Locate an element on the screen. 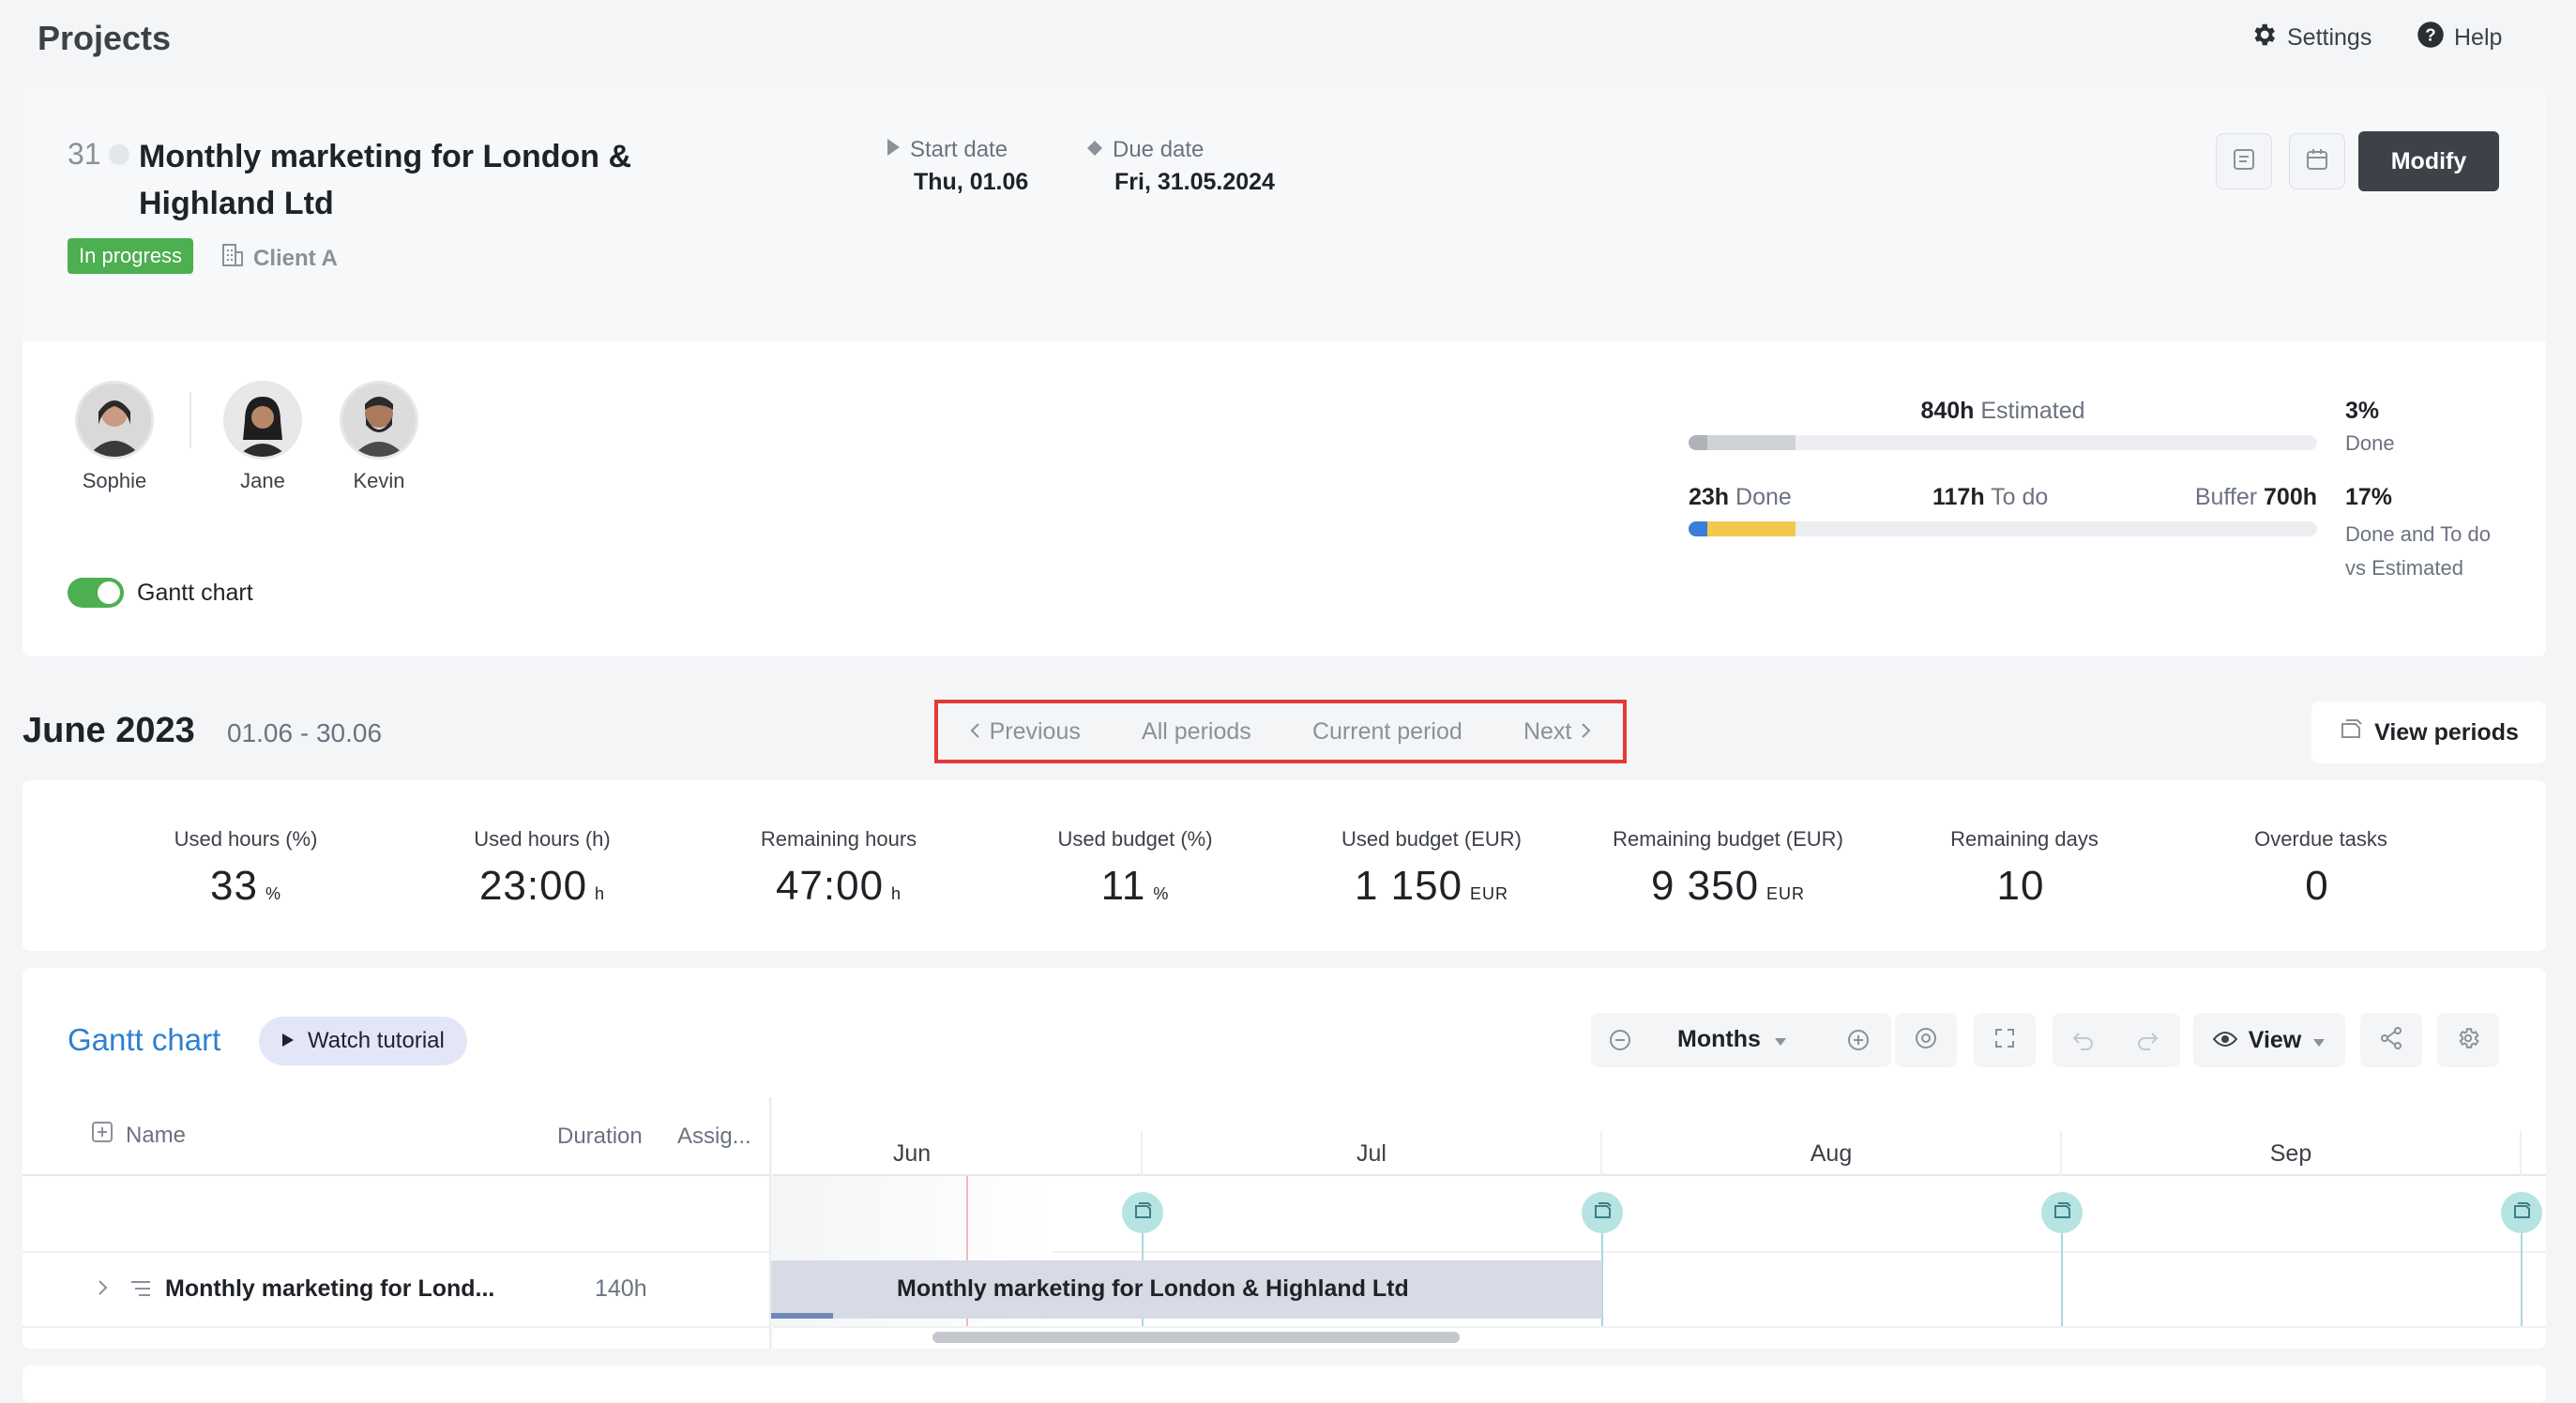  notes-button is located at coordinates (2244, 161).